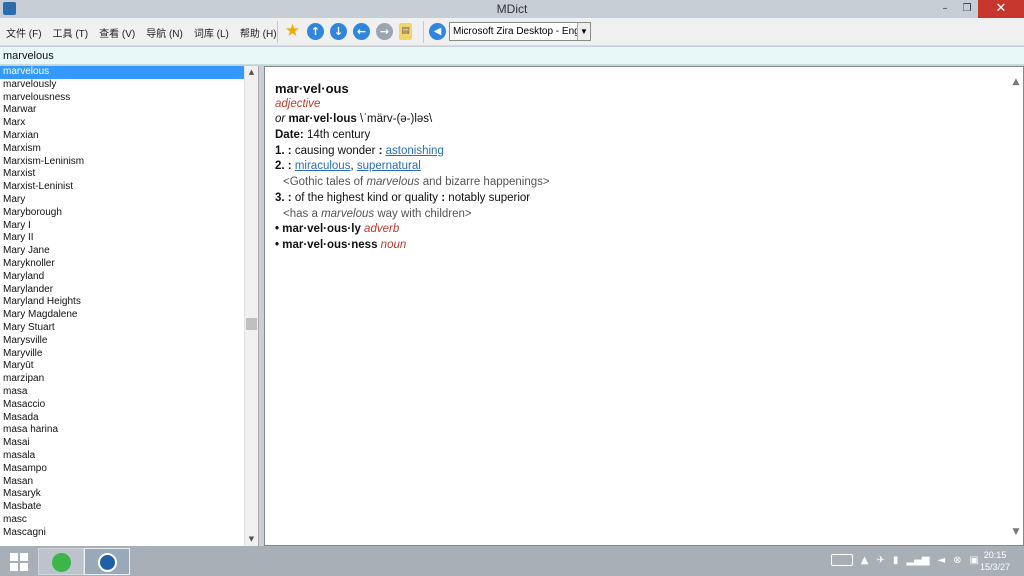 This screenshot has width=1024, height=576. What do you see at coordinates (122, 315) in the screenshot?
I see `word-list-item: Mary Magdalene` at bounding box center [122, 315].